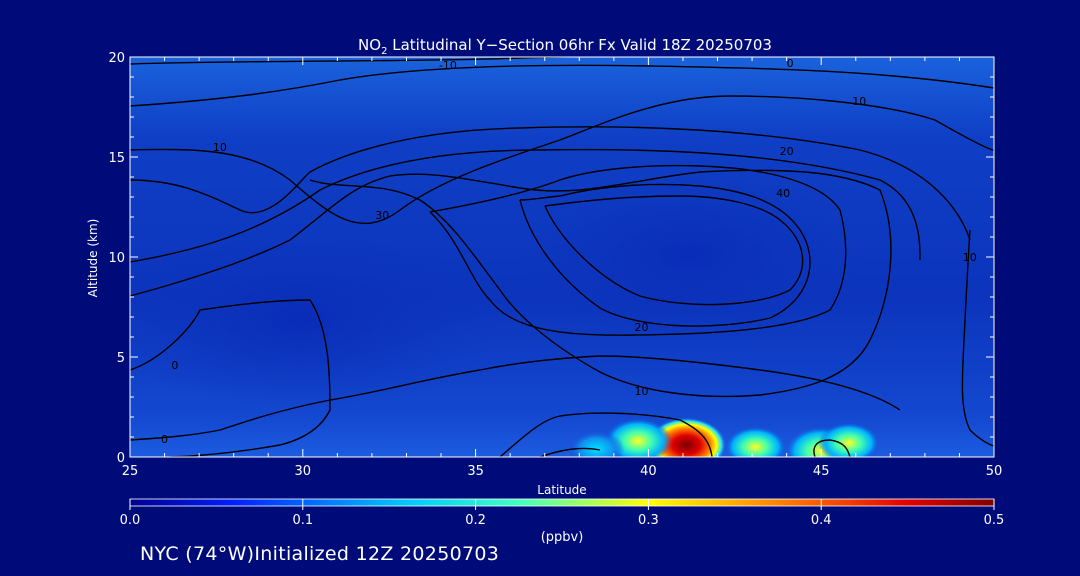 This screenshot has width=1080, height=576. What do you see at coordinates (561, 490) in the screenshot?
I see `x-axis-label: Latitude` at bounding box center [561, 490].